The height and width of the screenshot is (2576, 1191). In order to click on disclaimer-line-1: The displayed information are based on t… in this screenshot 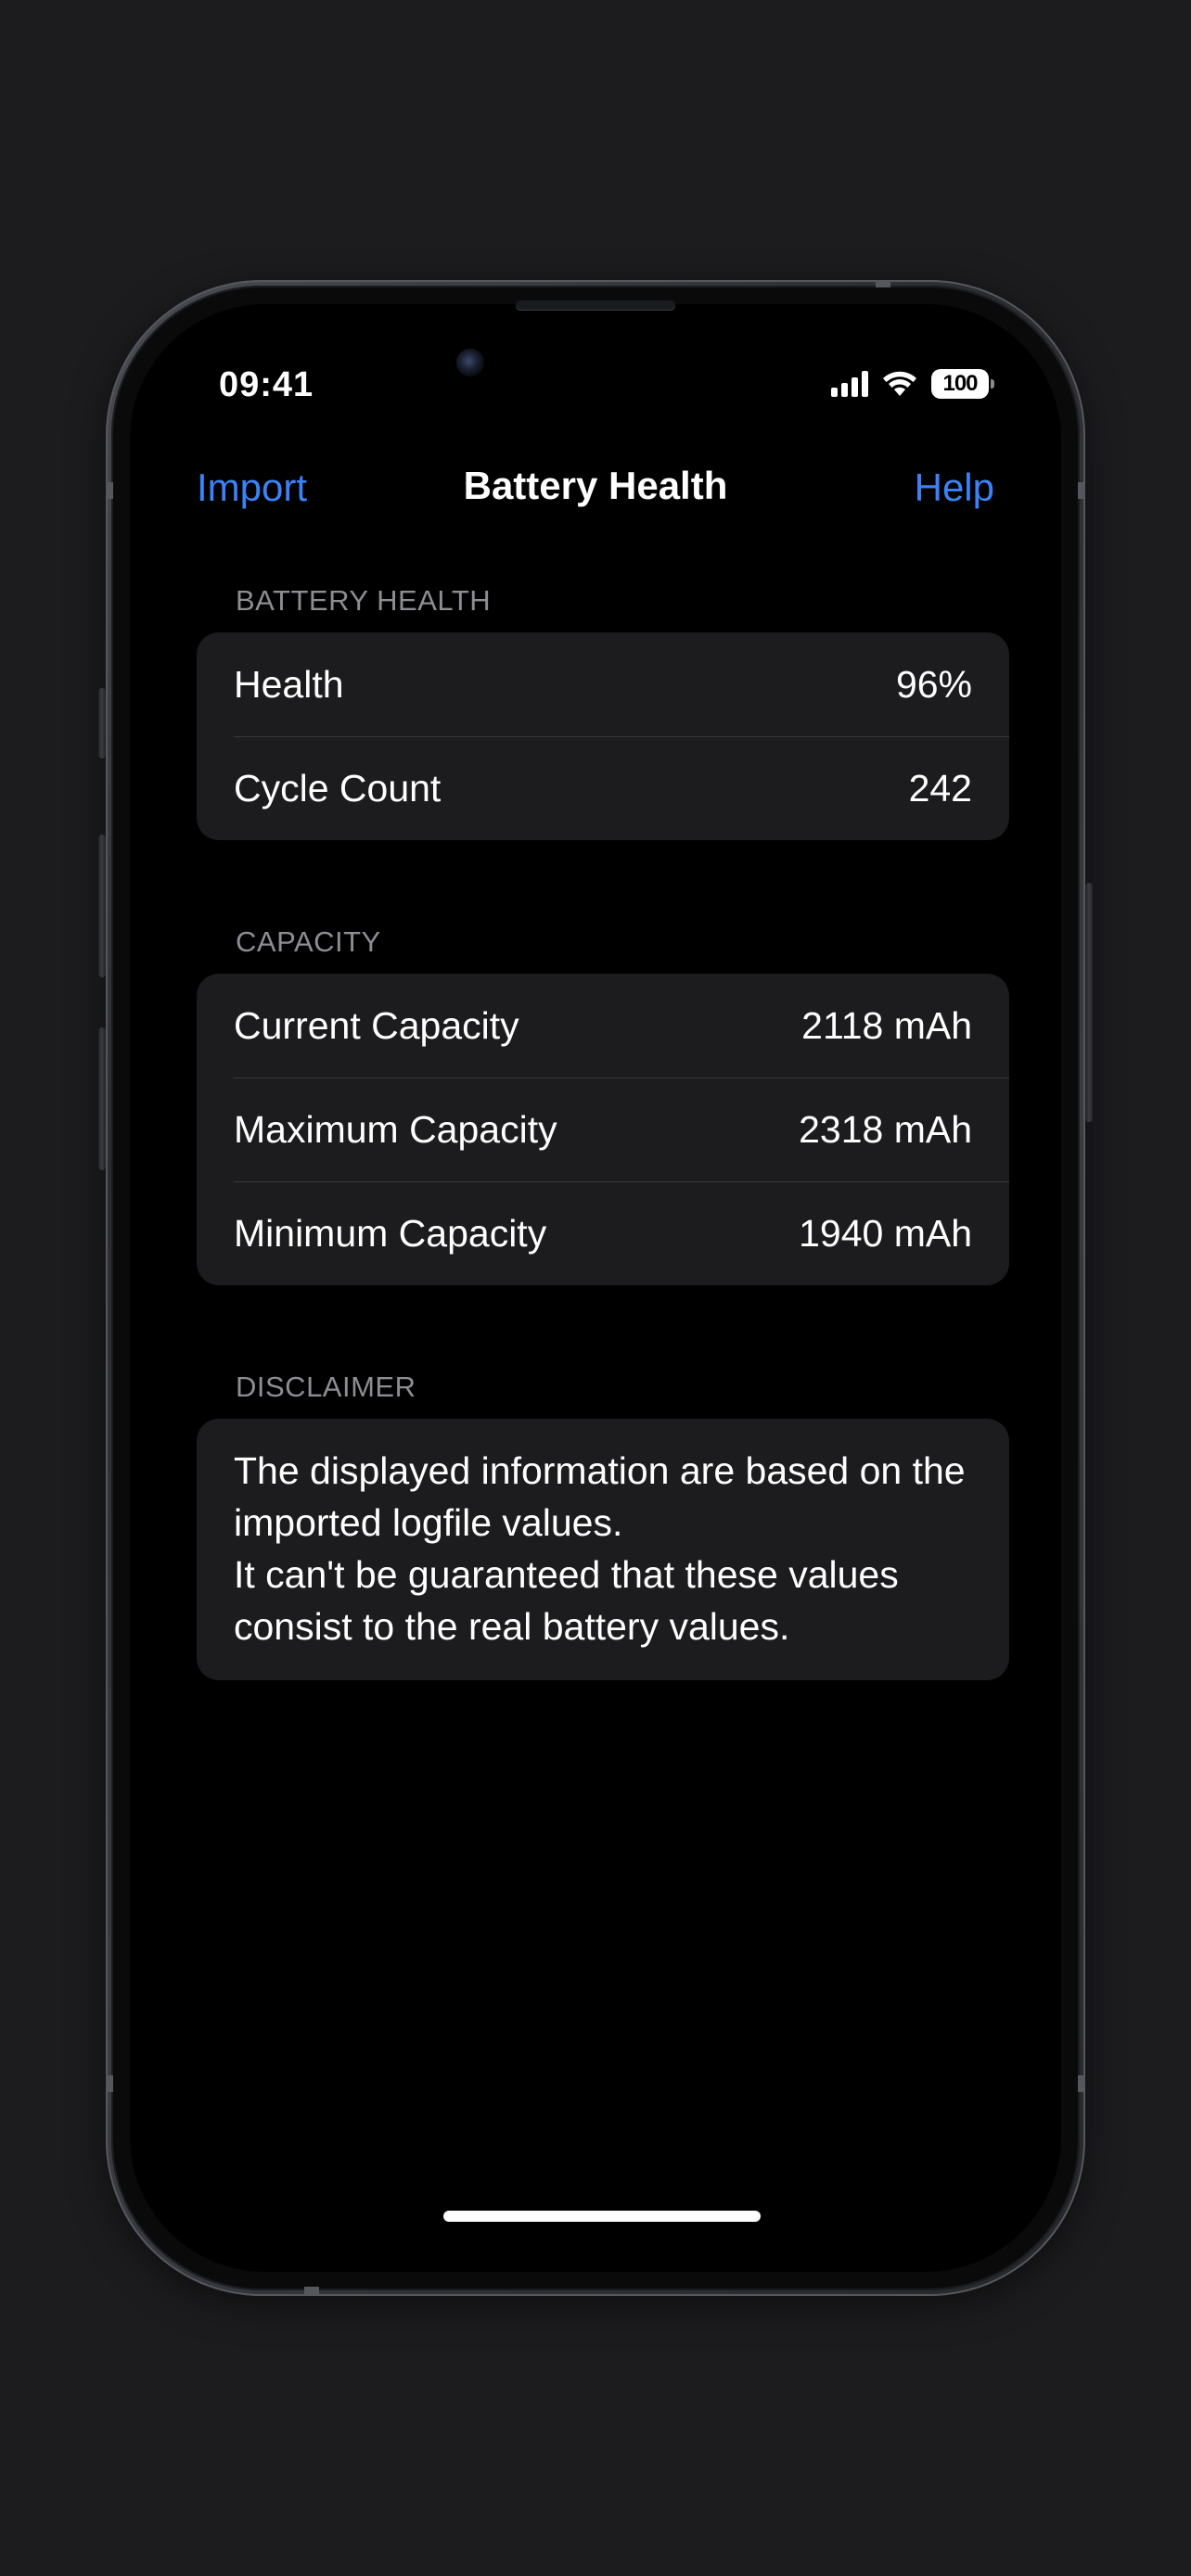, I will do `click(600, 1497)`.